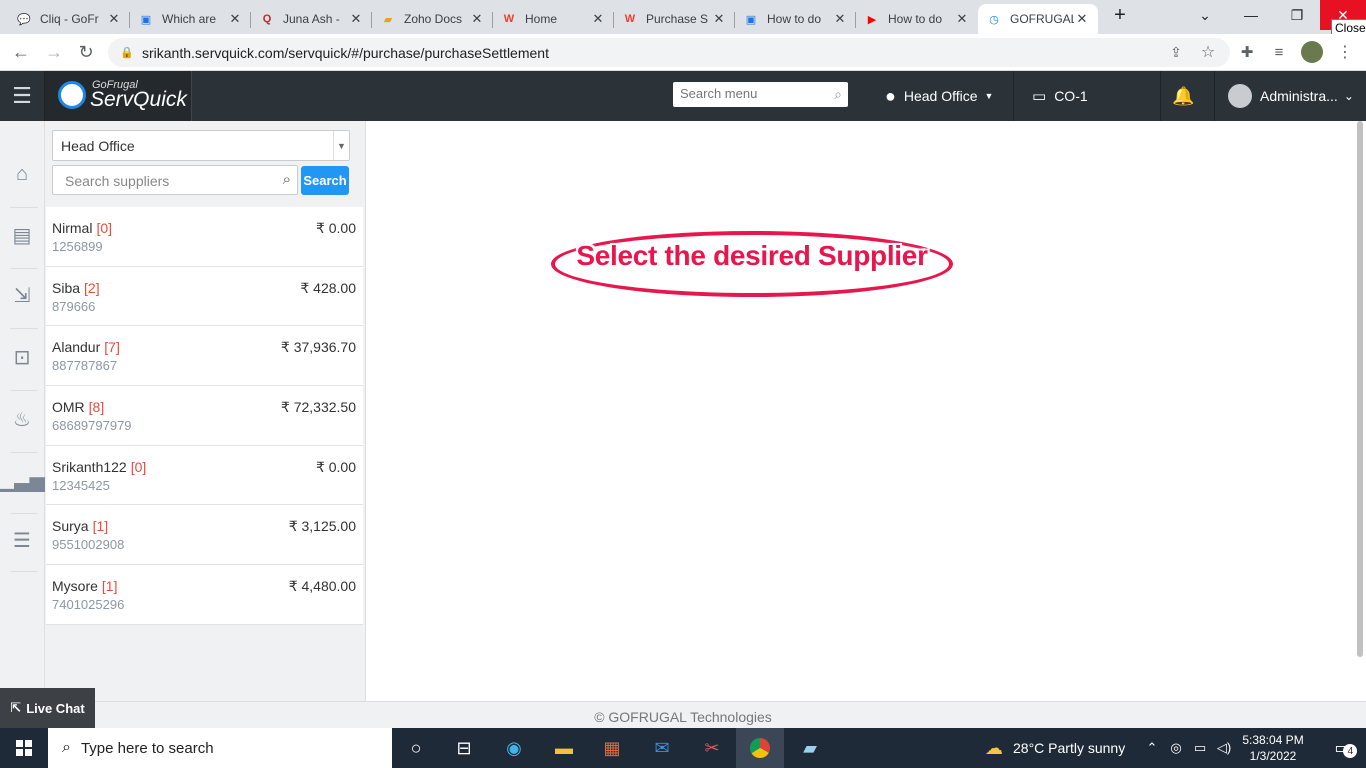 Image resolution: width=1366 pixels, height=768 pixels. Describe the element at coordinates (311, 19) in the screenshot. I see `browser-tab: Q Juna Ash - ✕` at that location.